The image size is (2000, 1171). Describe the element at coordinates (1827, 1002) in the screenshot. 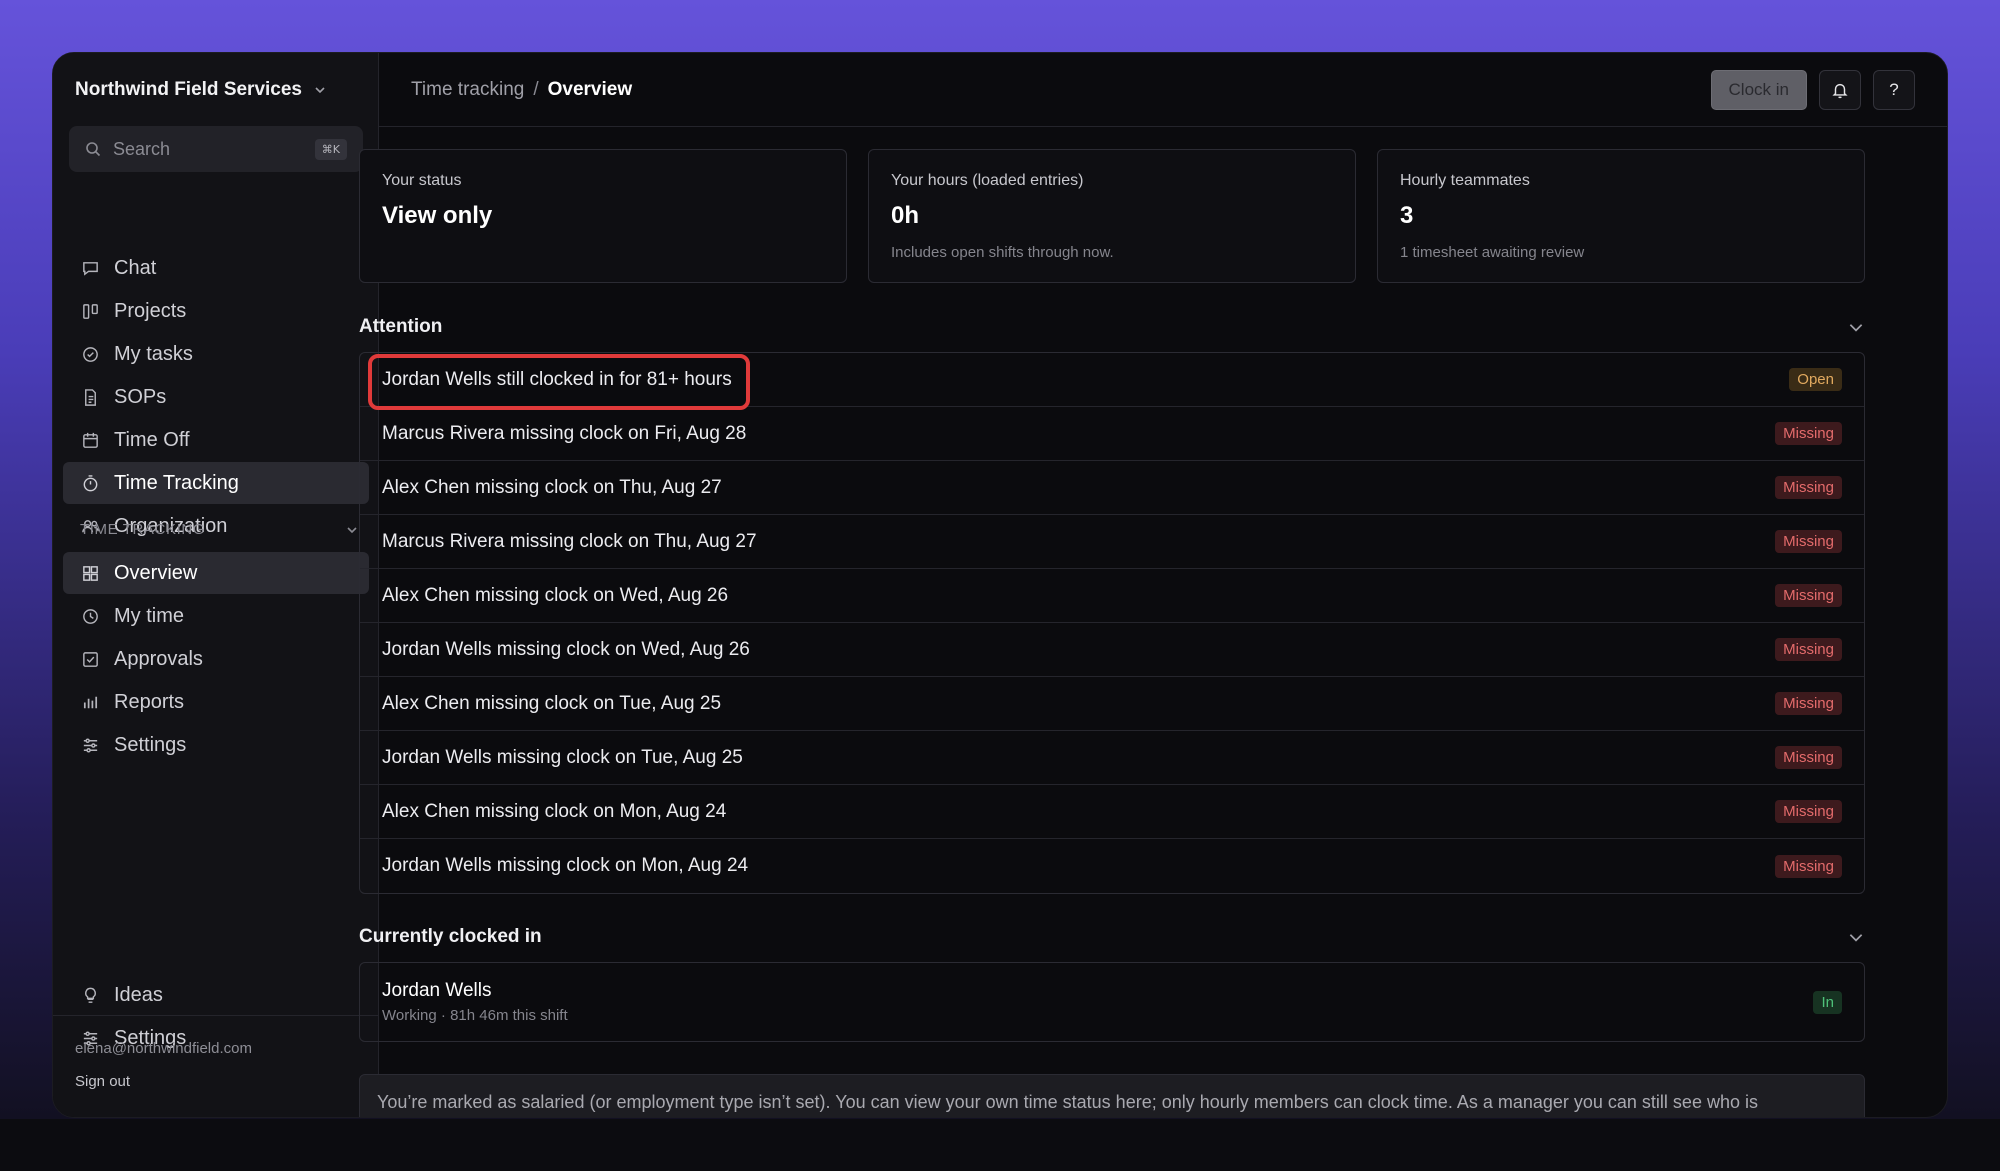

I see `status-badge: In` at that location.